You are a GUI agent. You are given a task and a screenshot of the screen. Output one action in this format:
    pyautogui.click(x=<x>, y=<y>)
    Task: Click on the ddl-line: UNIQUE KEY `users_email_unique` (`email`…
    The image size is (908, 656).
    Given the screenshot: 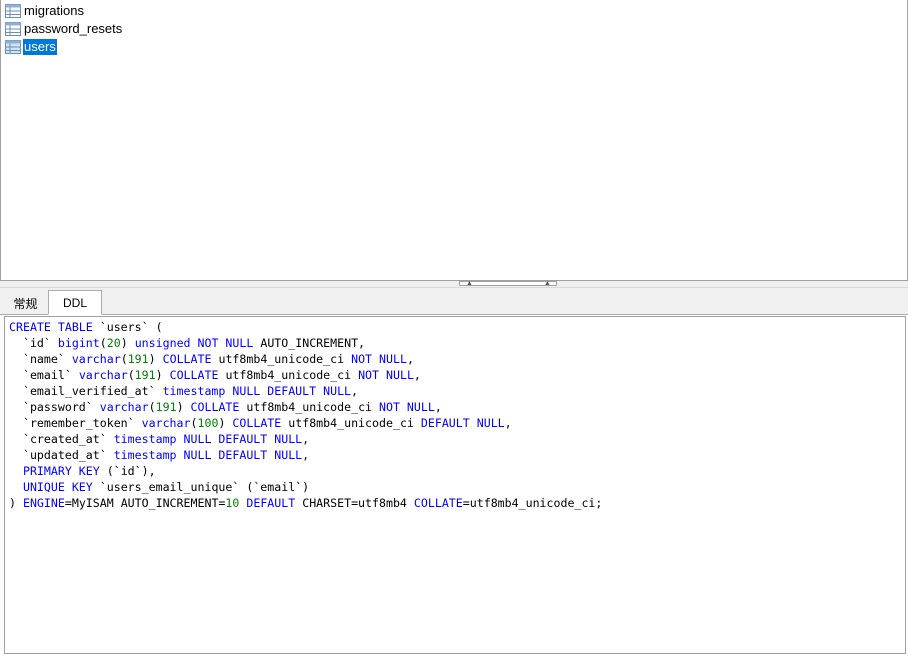 What is the action you would take?
    pyautogui.click(x=159, y=487)
    